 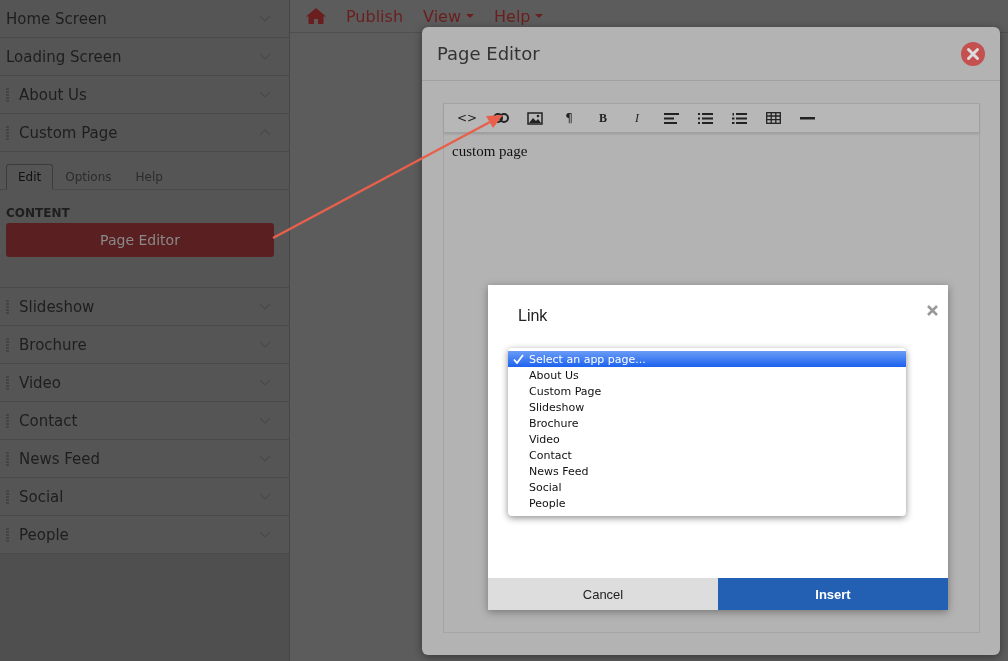 I want to click on page-editor-button: Page Editor, so click(x=140, y=240).